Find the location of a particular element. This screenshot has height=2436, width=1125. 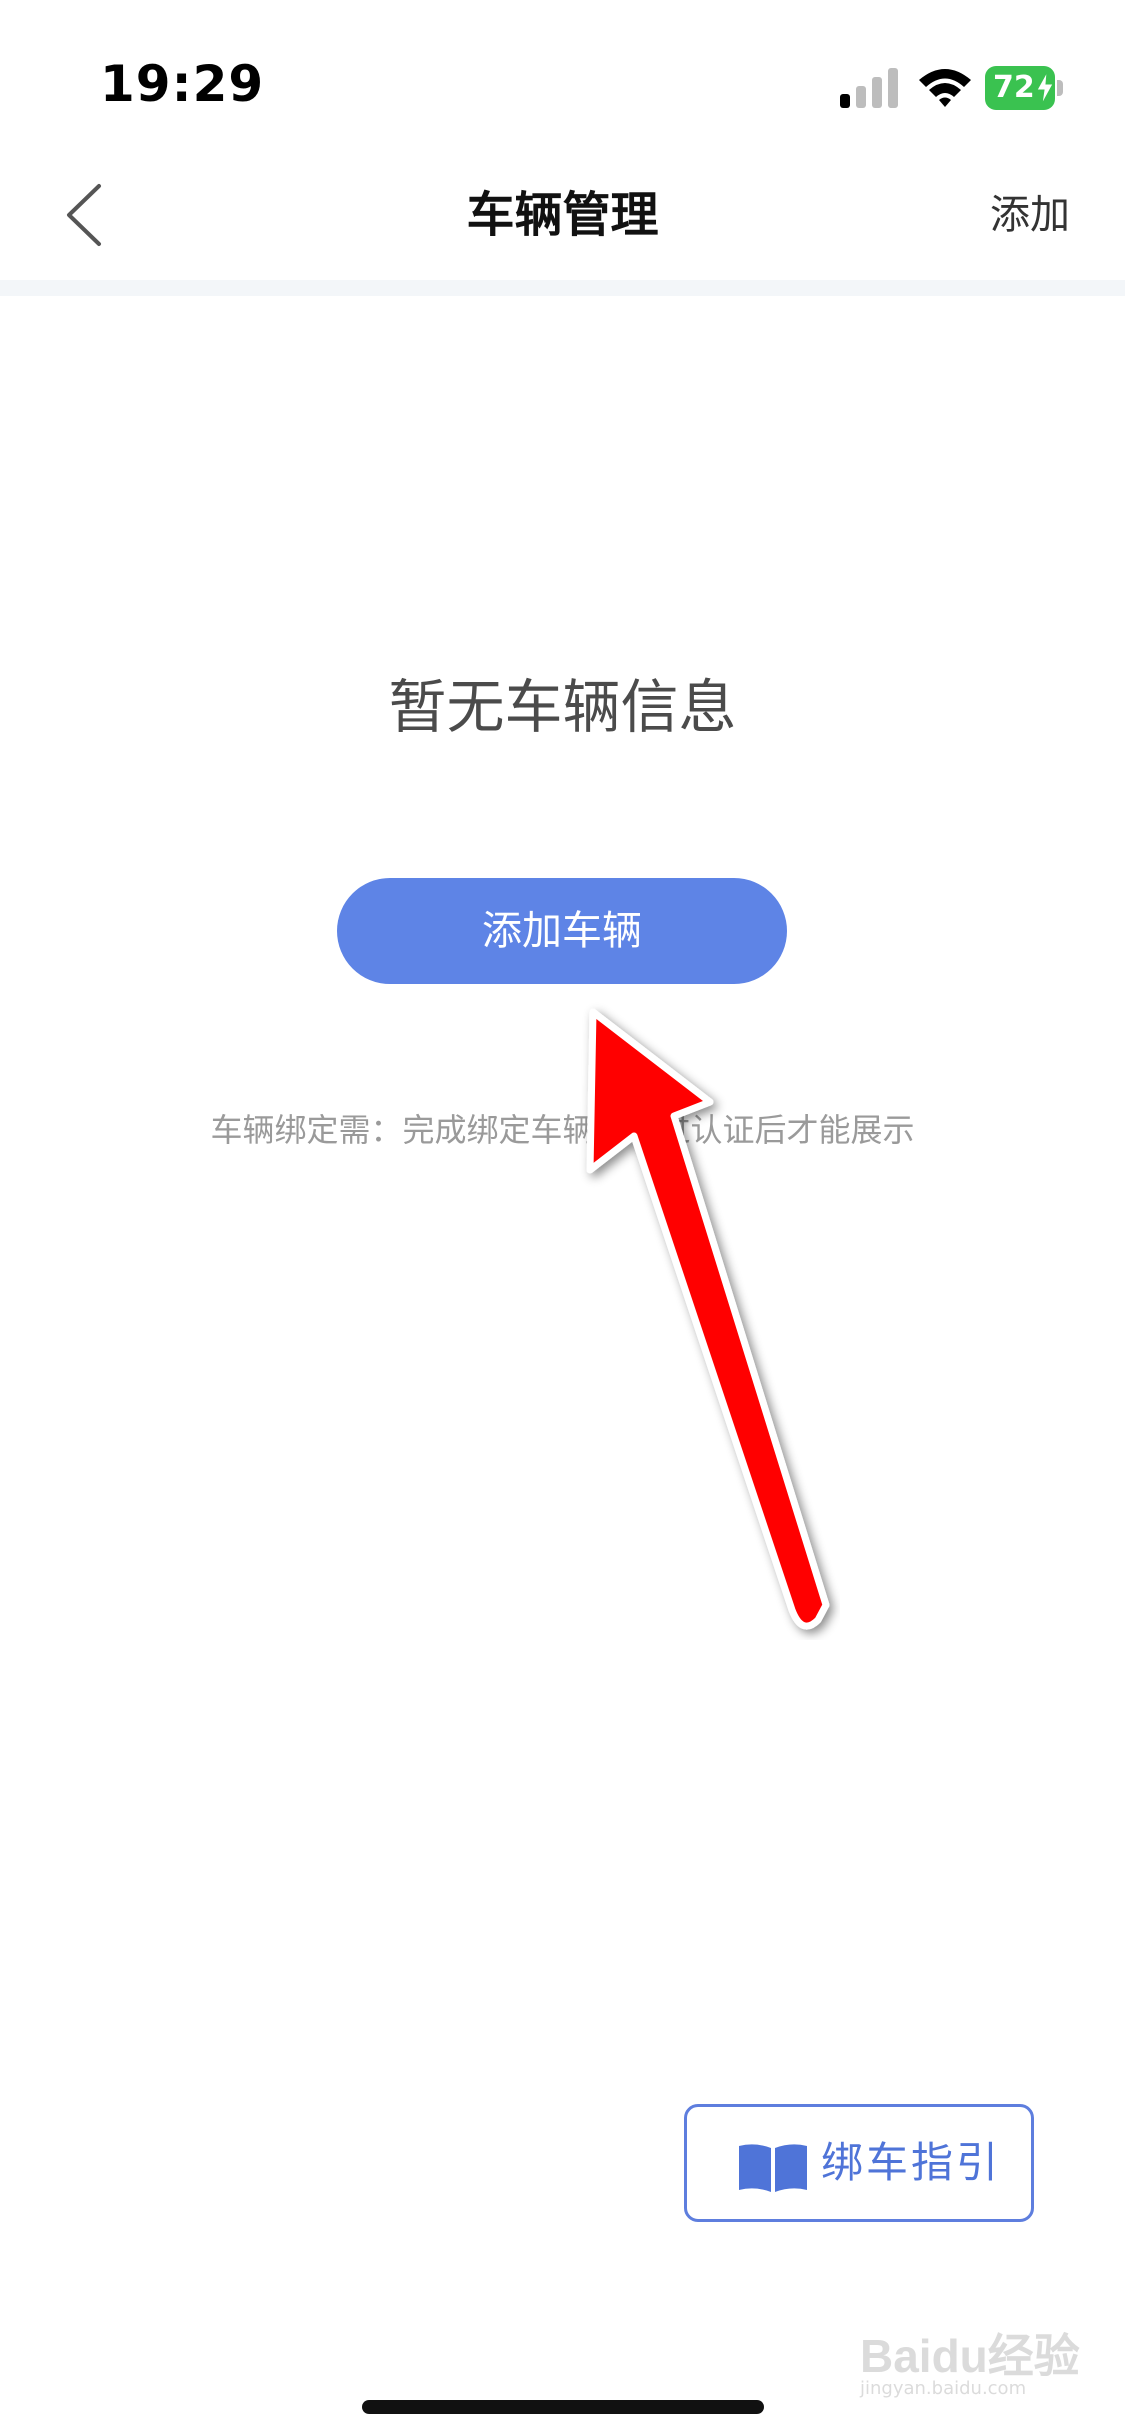

watermark-text: Baidu经验 is located at coordinates (970, 2356).